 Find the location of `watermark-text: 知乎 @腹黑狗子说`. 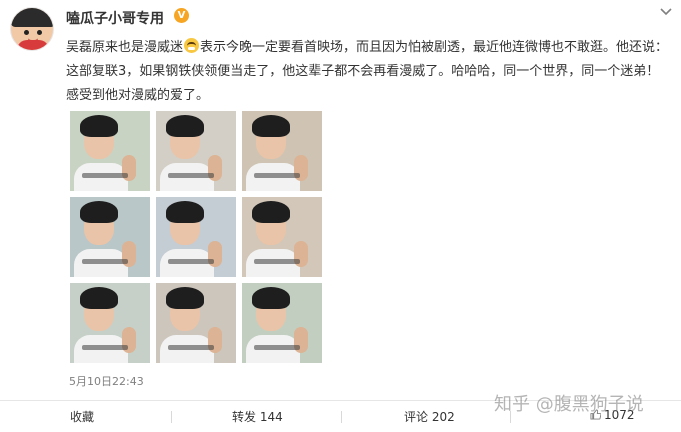

watermark-text: 知乎 @腹黑狗子说 is located at coordinates (569, 404).